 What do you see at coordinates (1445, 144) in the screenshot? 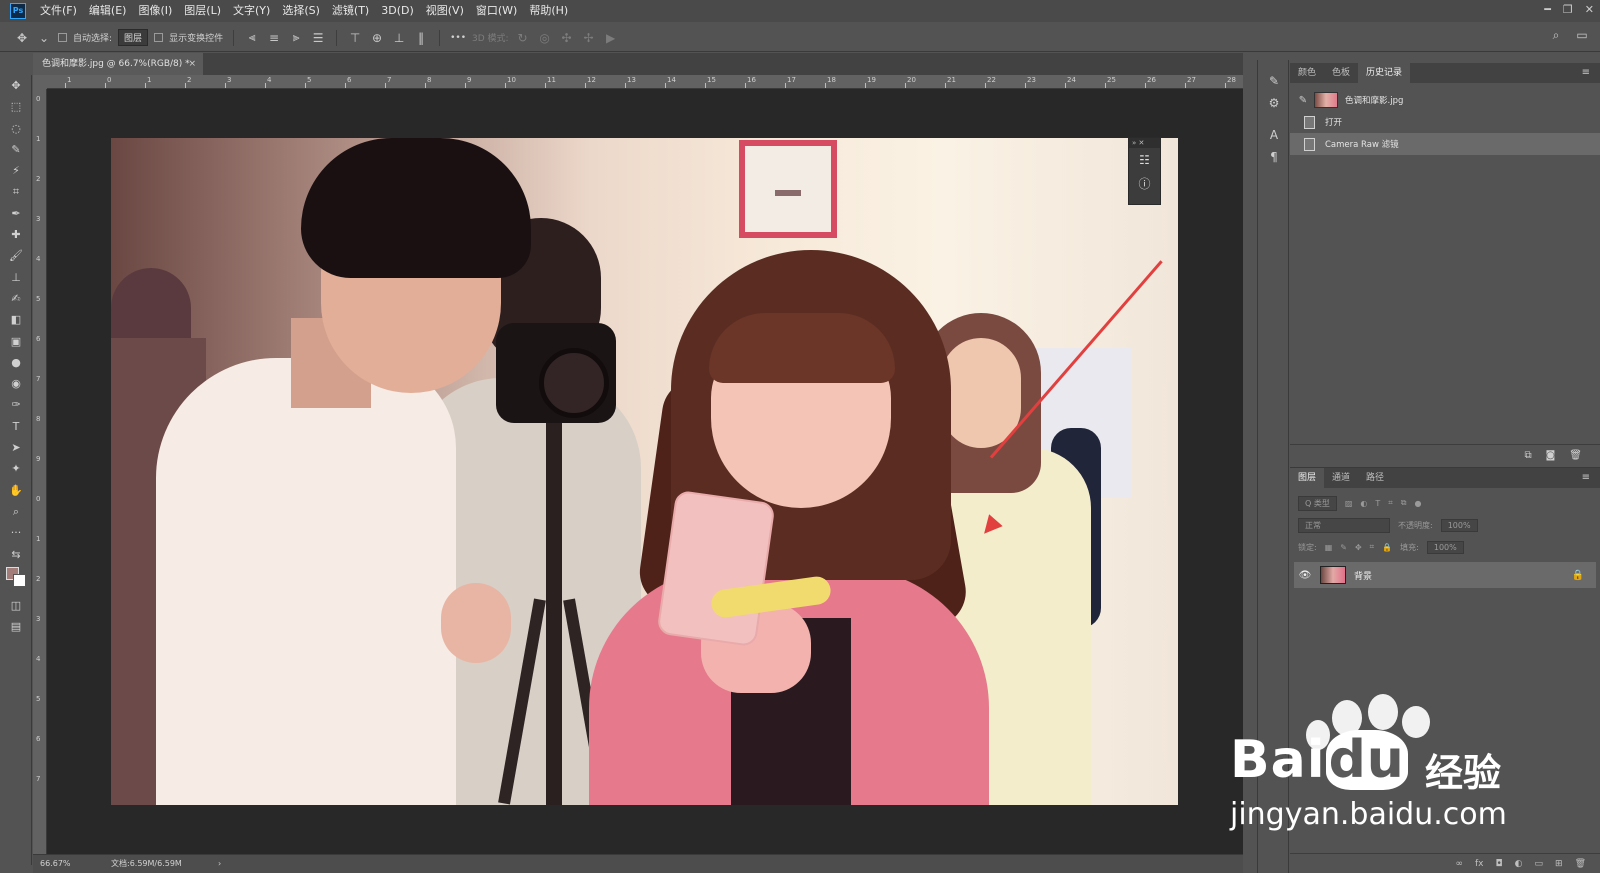
I see `history-state-selected: Camera Raw 滤镜` at bounding box center [1445, 144].